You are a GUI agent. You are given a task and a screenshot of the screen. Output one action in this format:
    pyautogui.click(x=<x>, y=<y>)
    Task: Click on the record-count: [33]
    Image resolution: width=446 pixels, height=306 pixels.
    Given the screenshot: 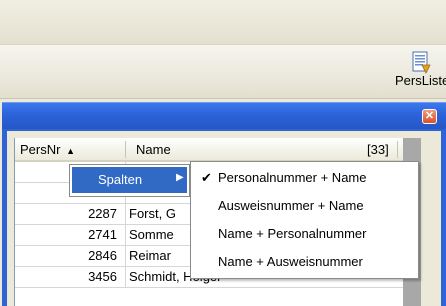 What is the action you would take?
    pyautogui.click(x=378, y=149)
    